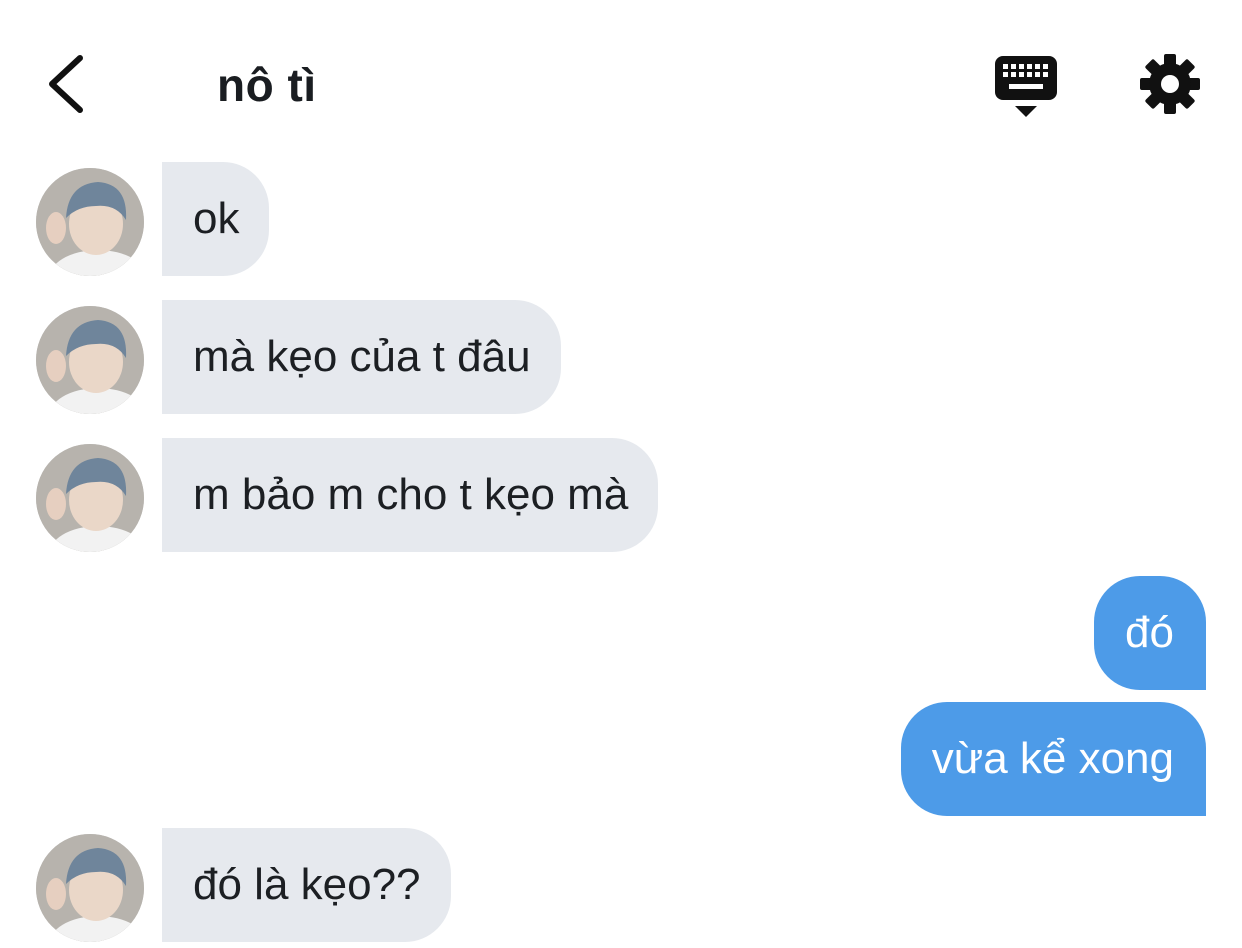 Image resolution: width=1242 pixels, height=948 pixels. I want to click on message-text: ok, so click(216, 218).